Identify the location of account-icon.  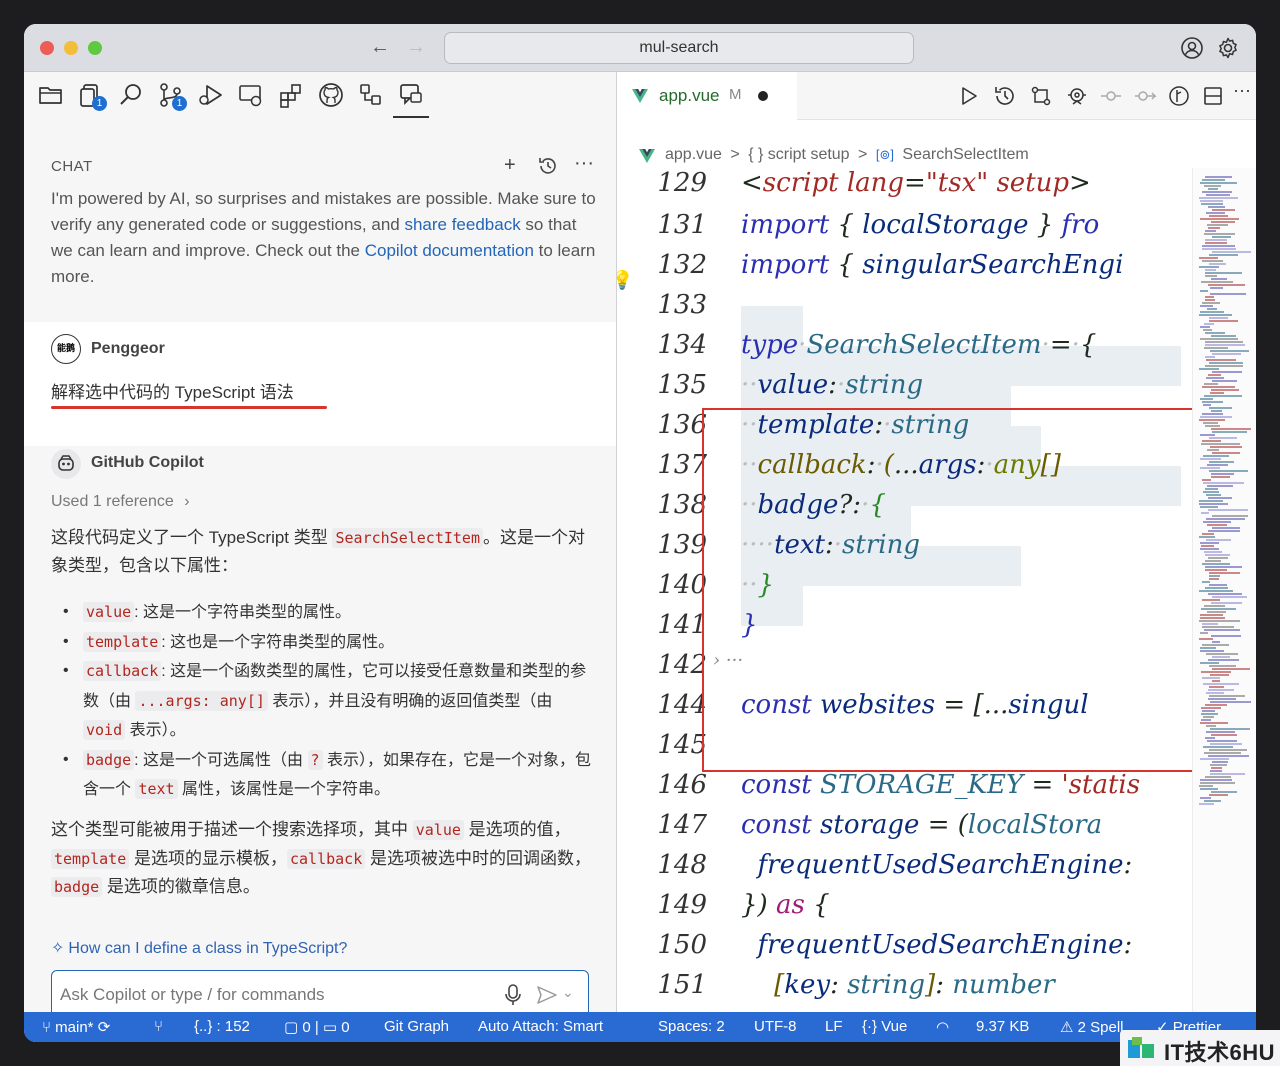
(1192, 48).